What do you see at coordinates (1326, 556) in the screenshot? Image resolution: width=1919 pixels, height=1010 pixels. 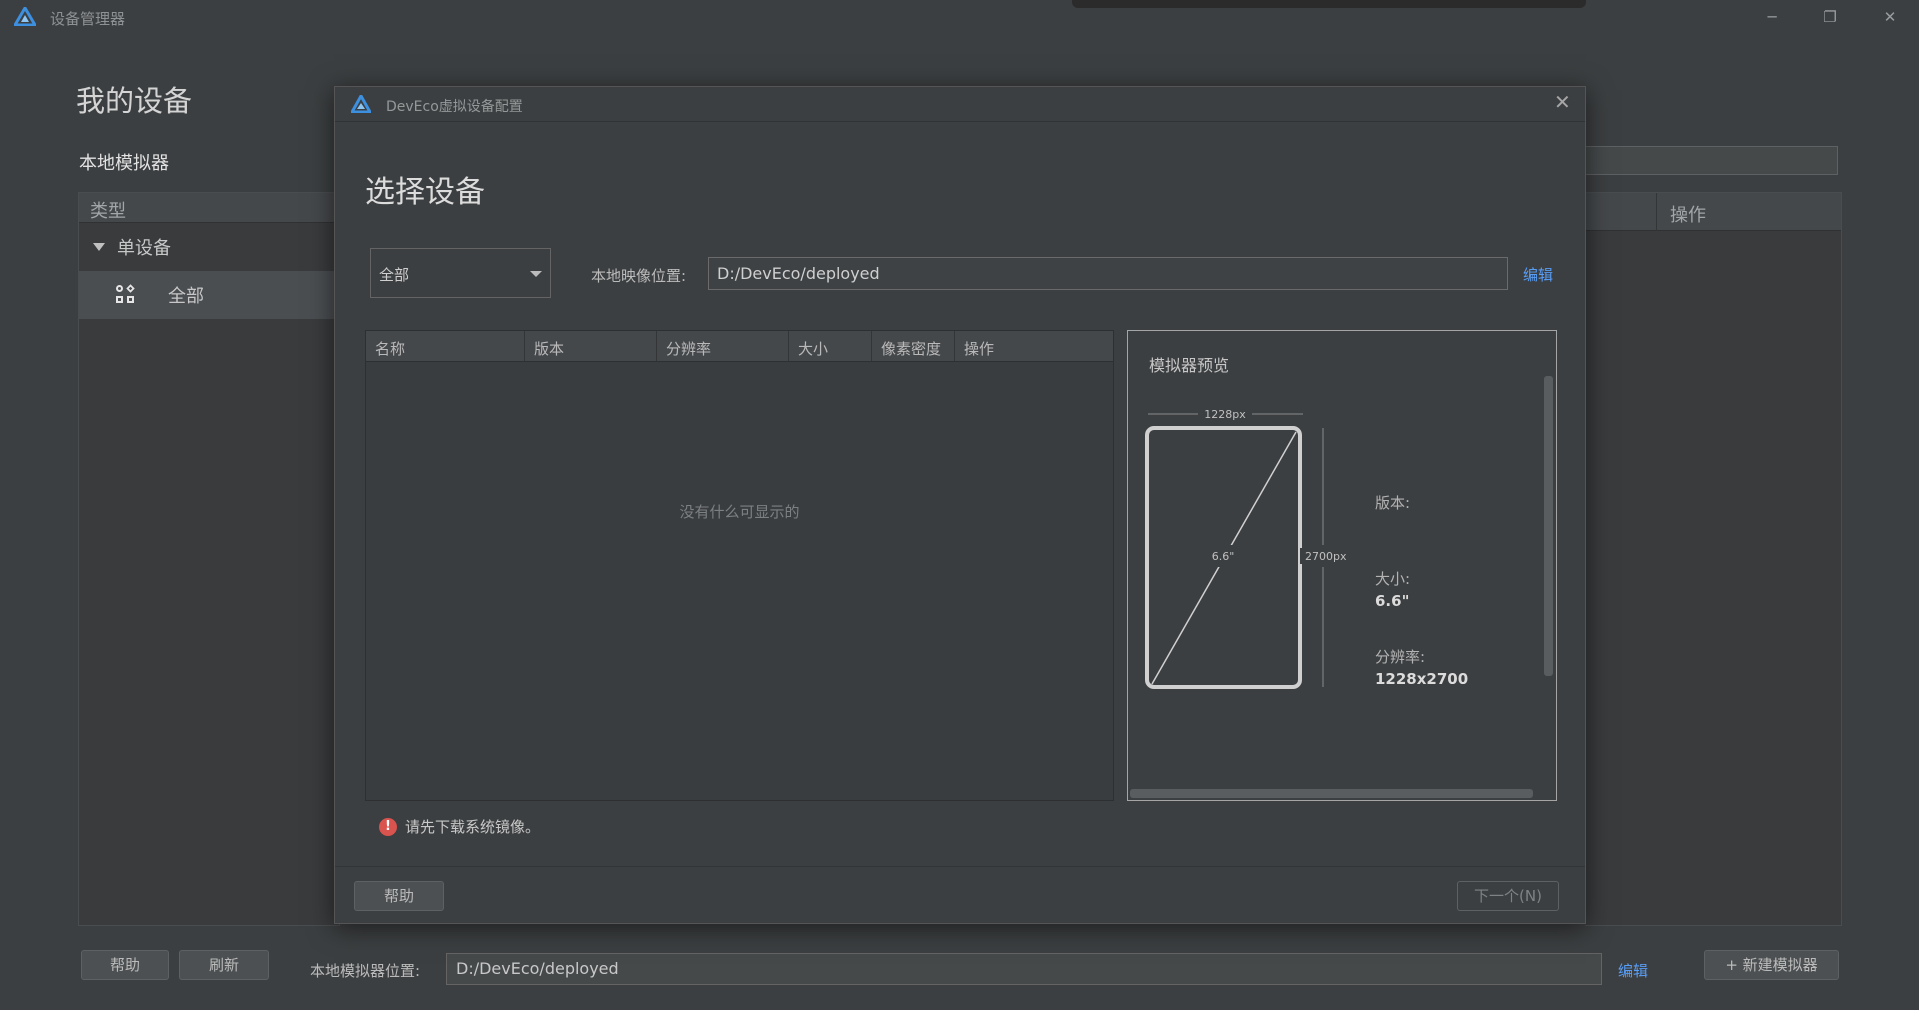 I see `height-dimension-label: 2700px` at bounding box center [1326, 556].